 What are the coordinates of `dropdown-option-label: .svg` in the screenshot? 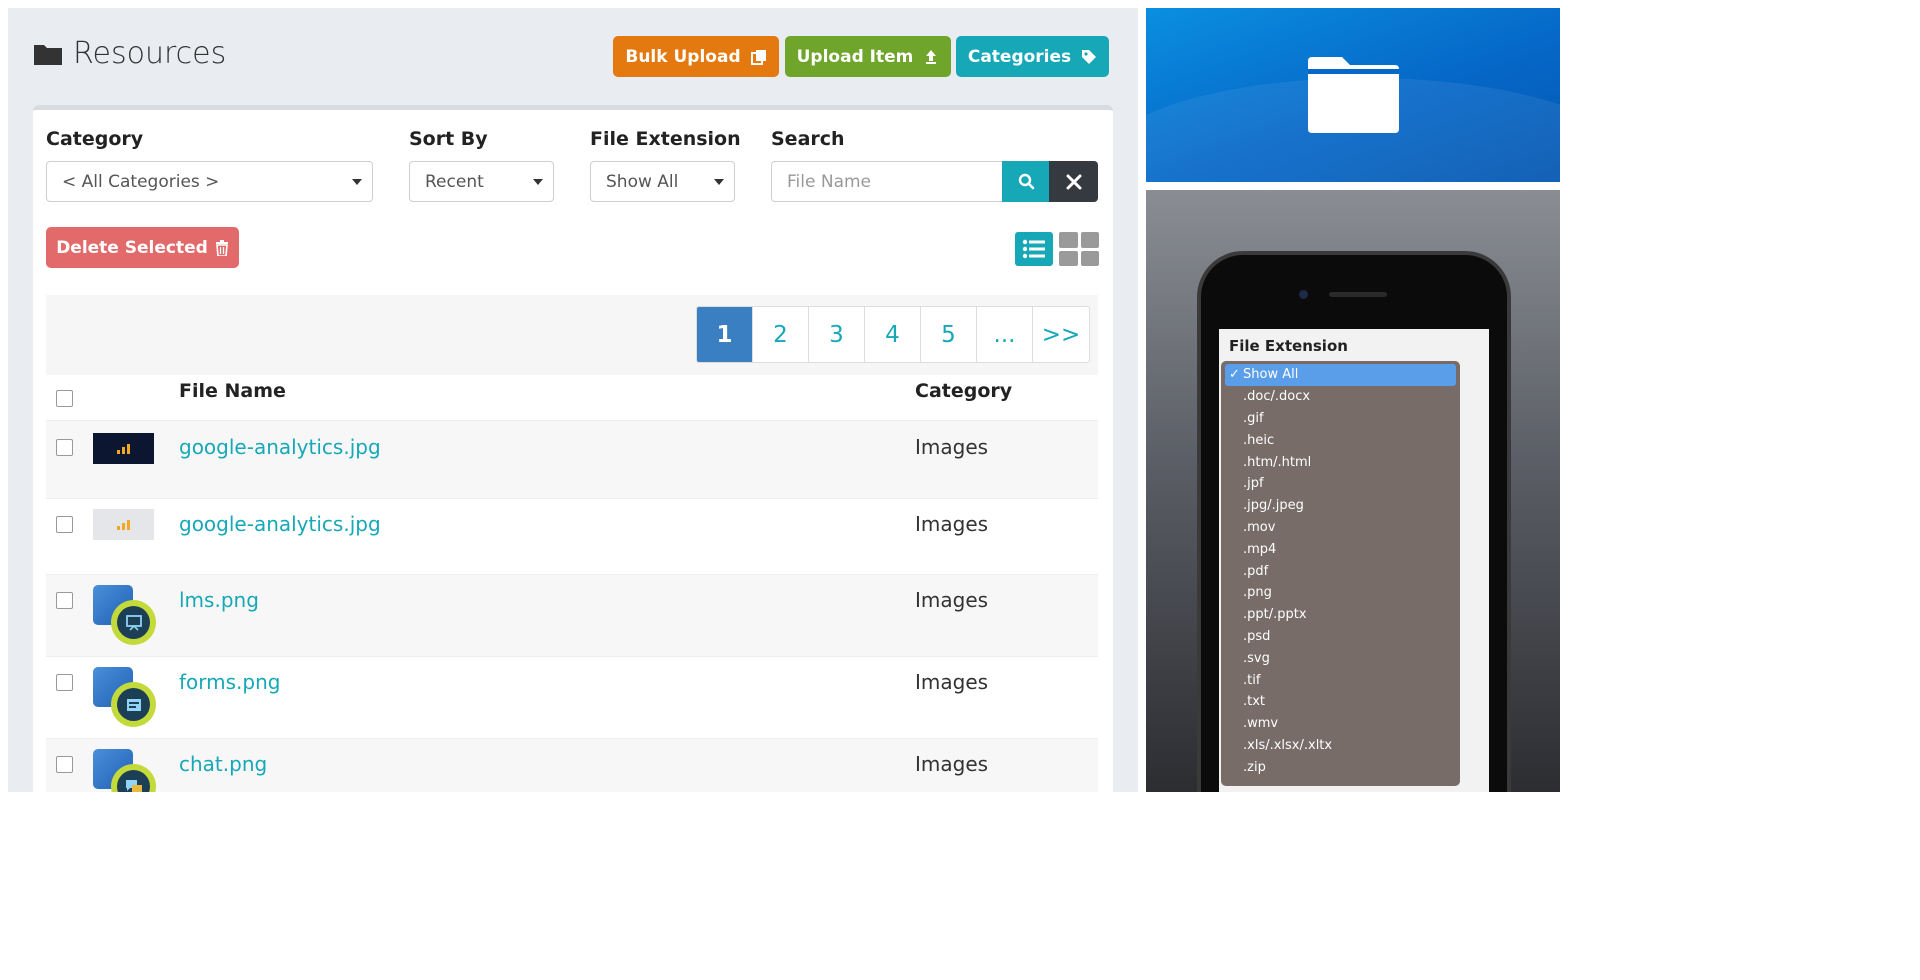 It's located at (1256, 658).